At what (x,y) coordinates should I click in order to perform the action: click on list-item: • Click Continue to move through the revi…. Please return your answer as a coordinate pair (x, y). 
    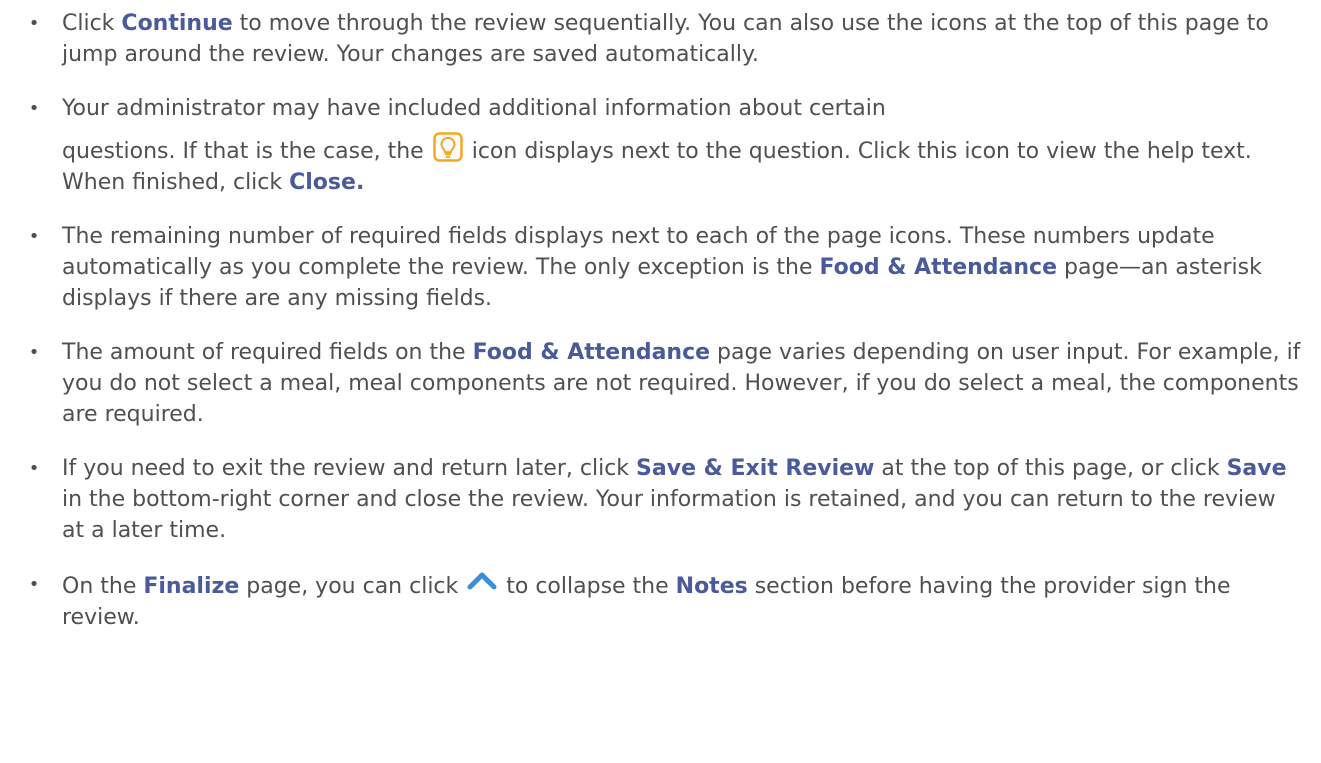
    Looking at the image, I should click on (660, 39).